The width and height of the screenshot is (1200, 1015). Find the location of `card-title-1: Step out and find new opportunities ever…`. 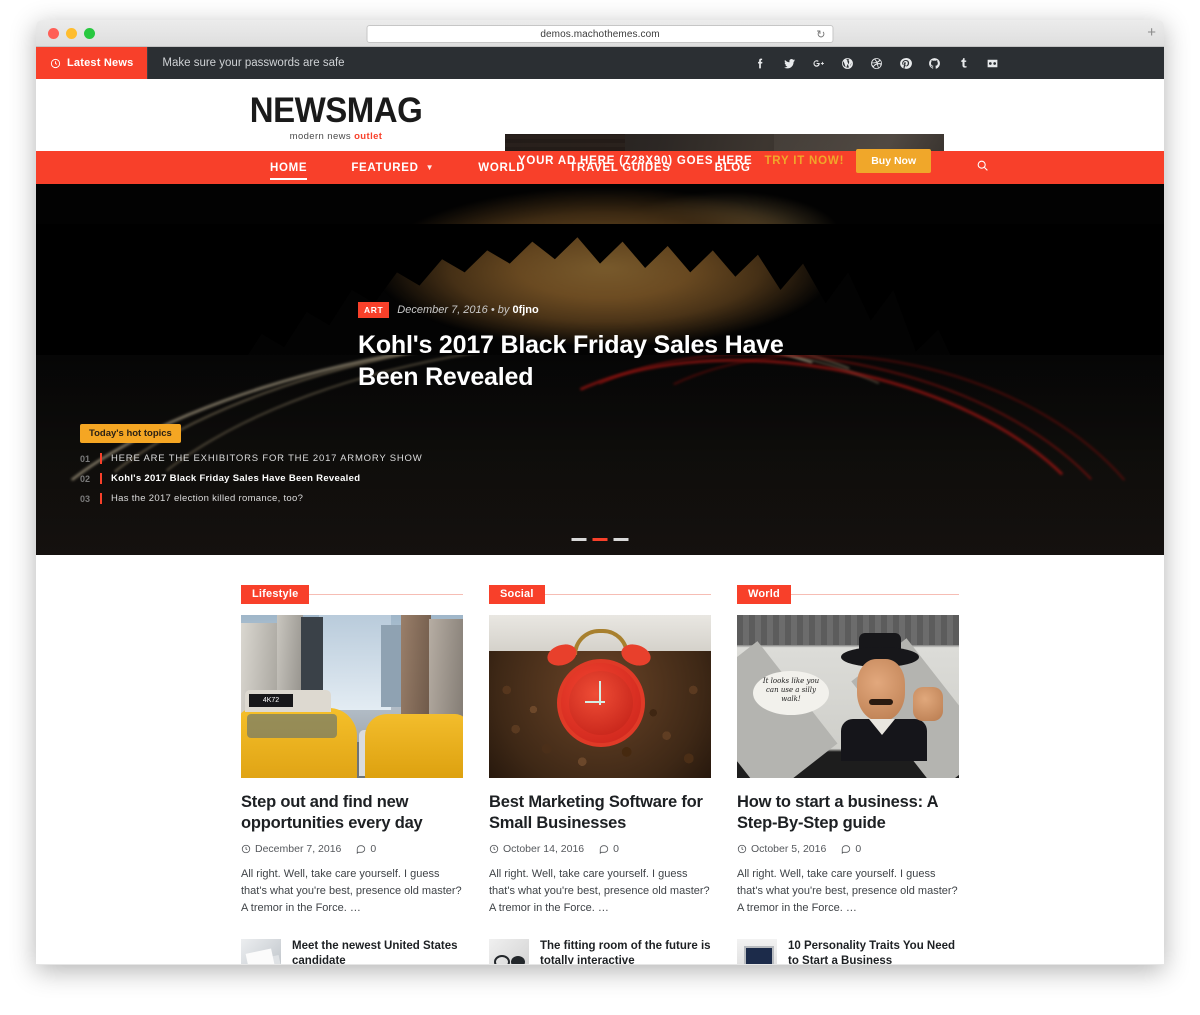

card-title-1: Step out and find new opportunities ever… is located at coordinates (352, 813).